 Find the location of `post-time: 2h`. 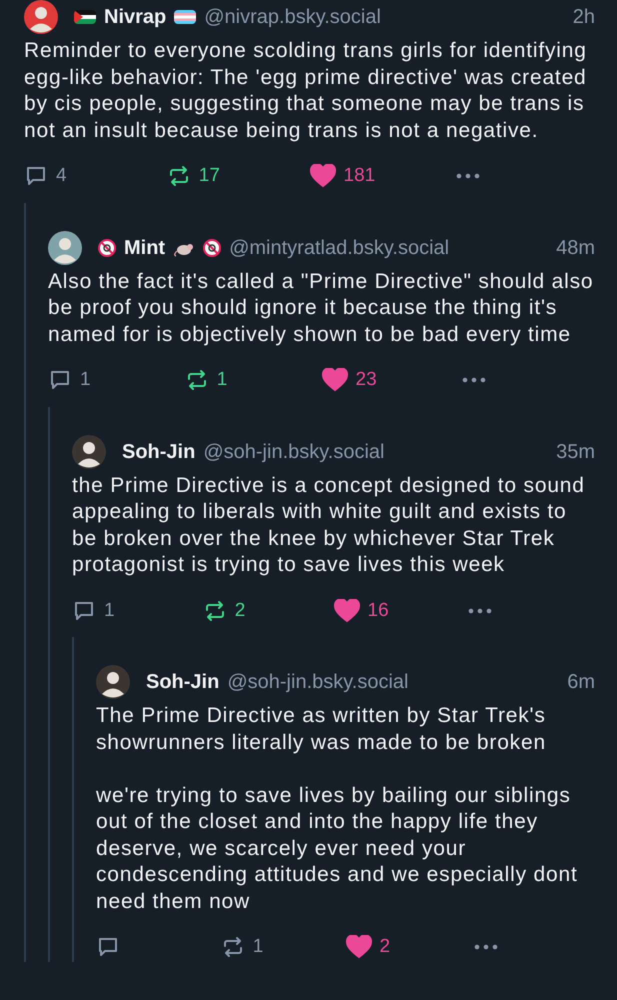

post-time: 2h is located at coordinates (583, 17).